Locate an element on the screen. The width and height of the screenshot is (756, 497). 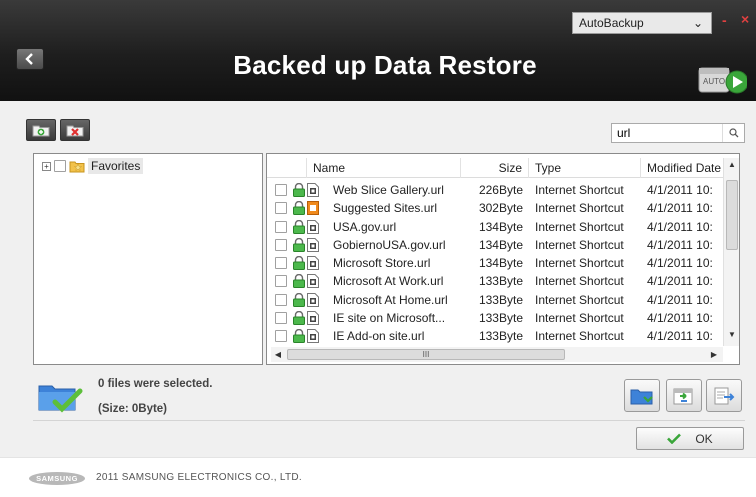
selection-status-icon is located at coordinates (60, 397).